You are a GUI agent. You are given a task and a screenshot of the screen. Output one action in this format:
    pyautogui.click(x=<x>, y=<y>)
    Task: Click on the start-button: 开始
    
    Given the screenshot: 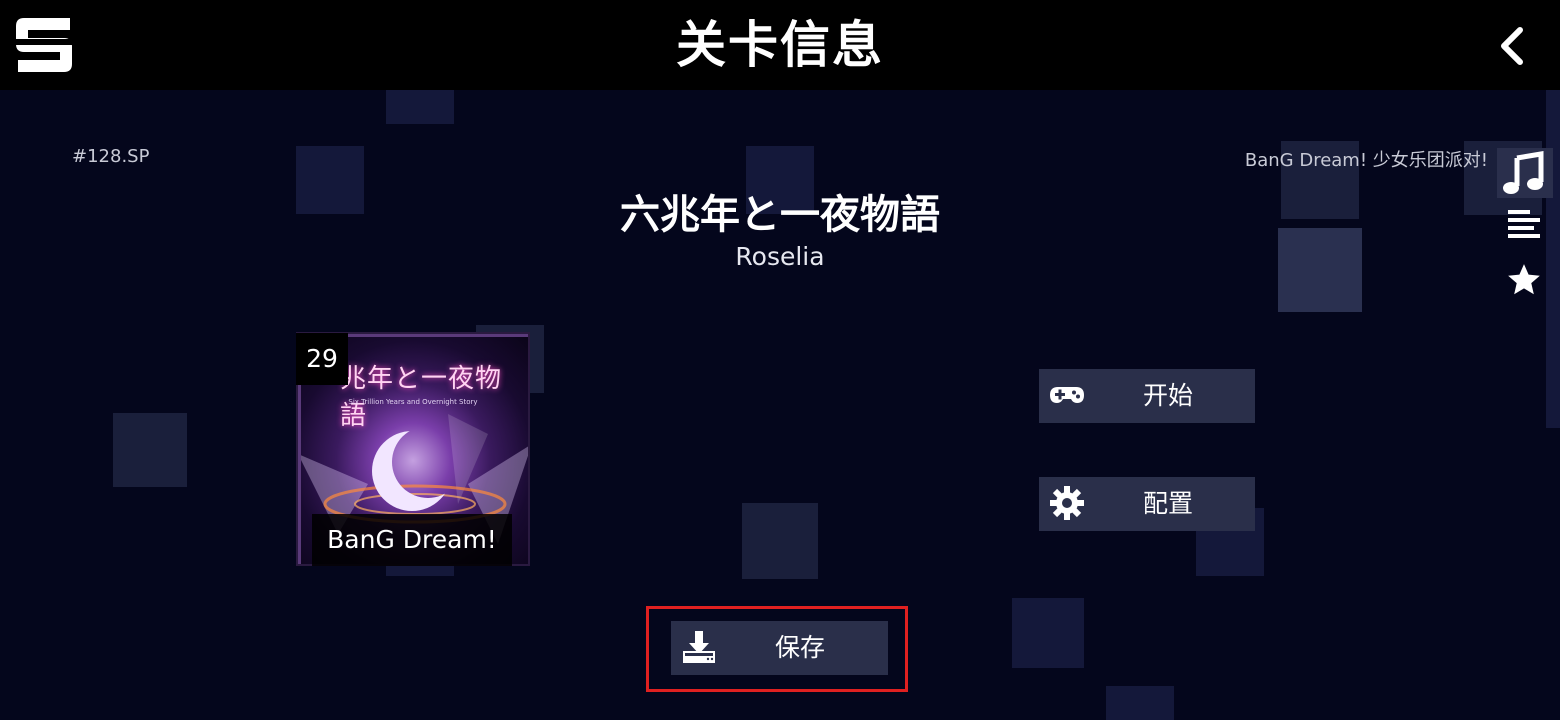 What is the action you would take?
    pyautogui.click(x=1147, y=396)
    